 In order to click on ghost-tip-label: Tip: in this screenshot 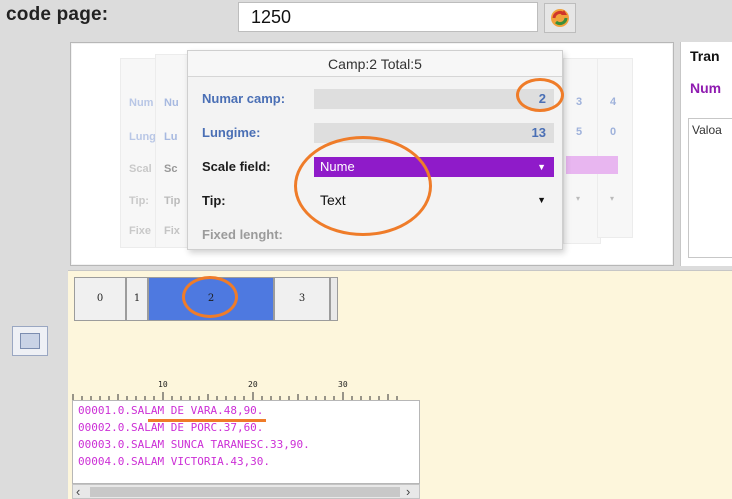, I will do `click(139, 201)`.